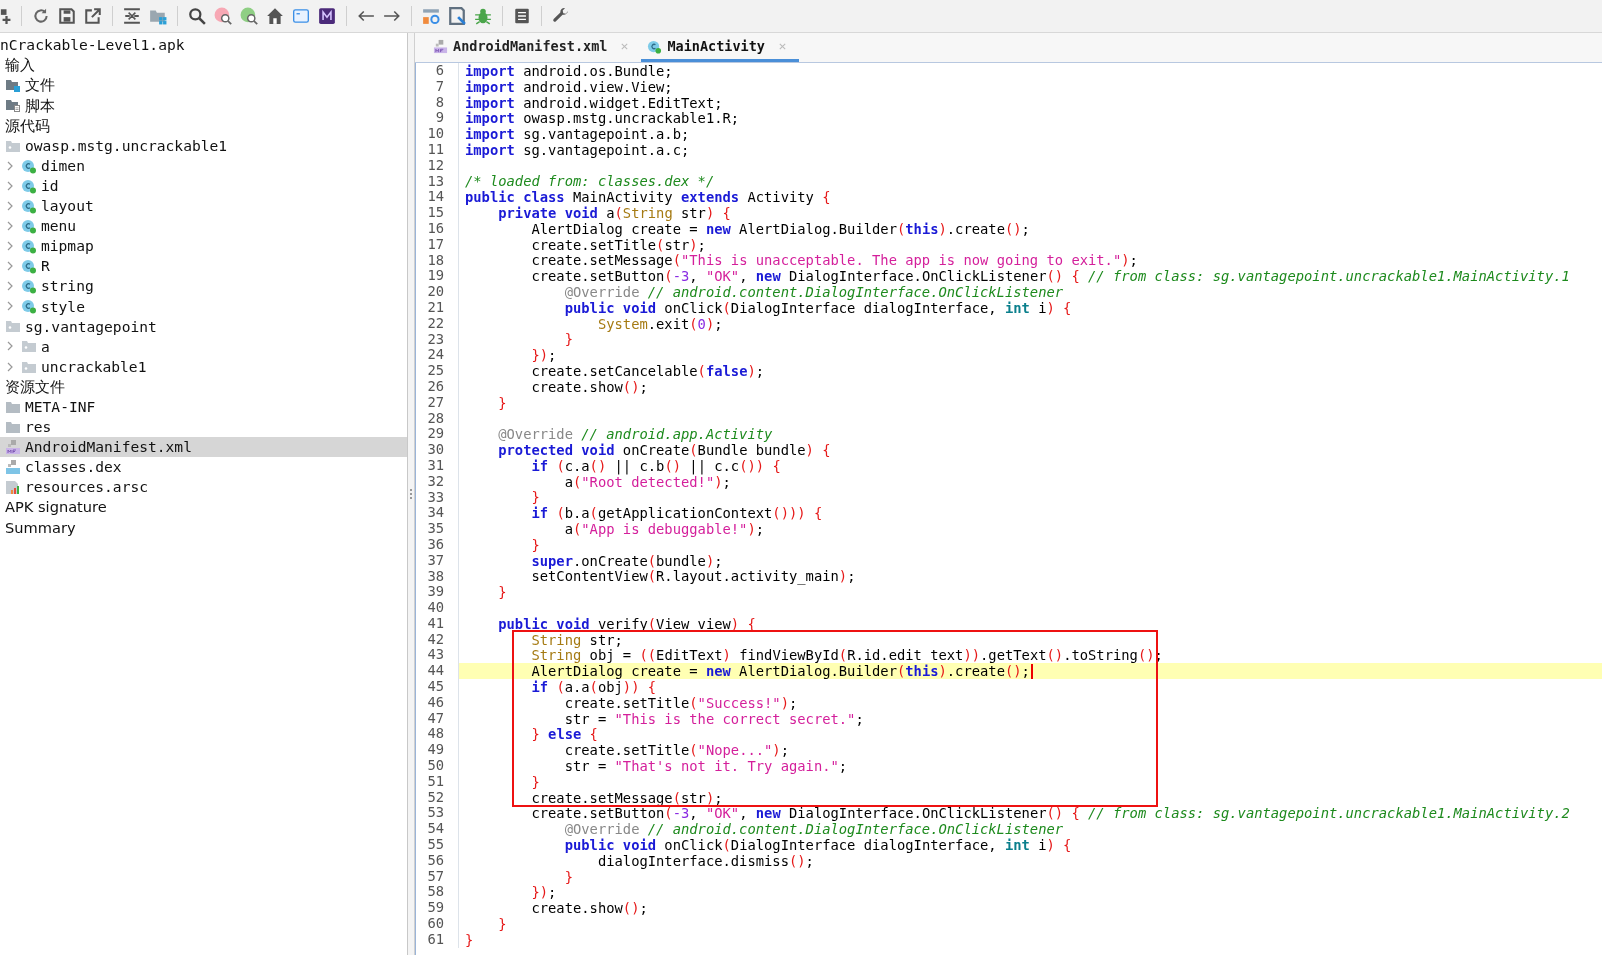  What do you see at coordinates (437, 465) in the screenshot?
I see `line-number: 31` at bounding box center [437, 465].